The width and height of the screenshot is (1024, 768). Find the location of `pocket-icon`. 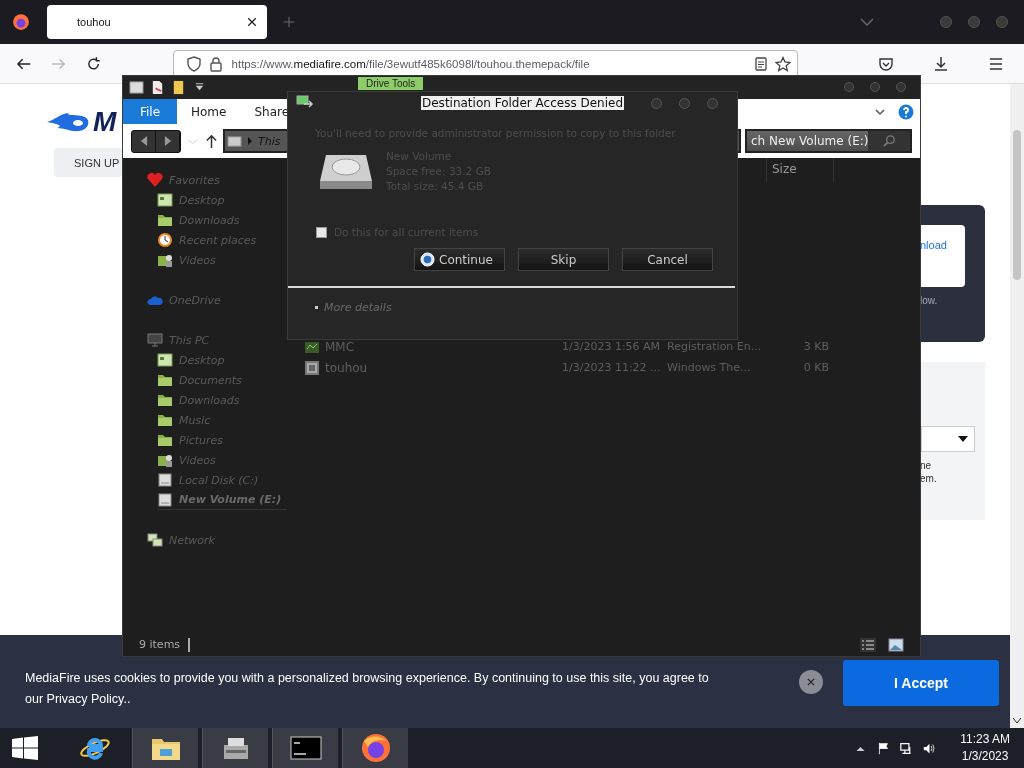

pocket-icon is located at coordinates (886, 63).